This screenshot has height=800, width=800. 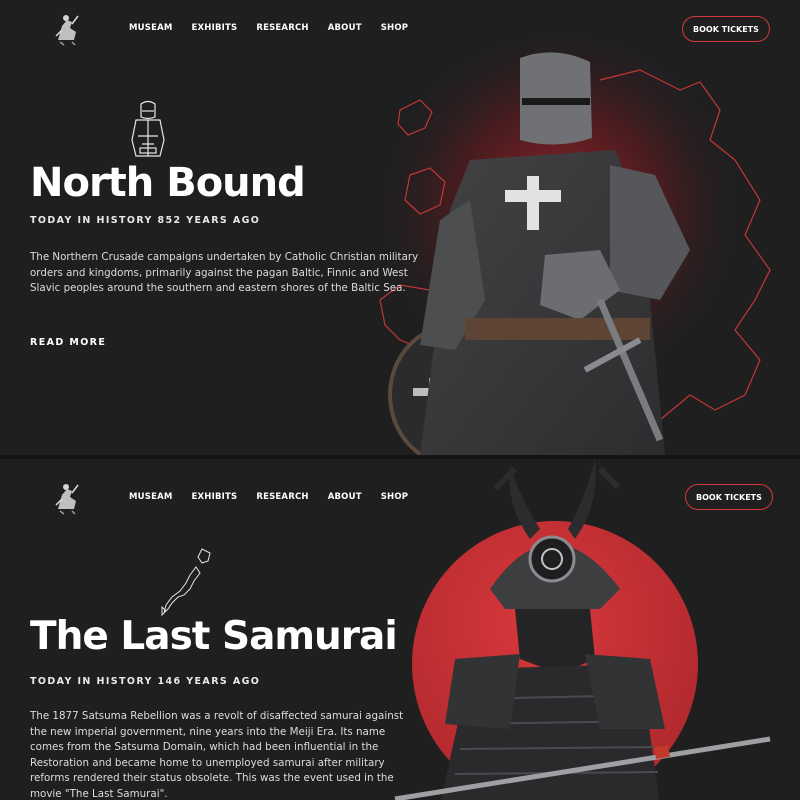 I want to click on read-more-link: READ MORE, so click(x=68, y=342).